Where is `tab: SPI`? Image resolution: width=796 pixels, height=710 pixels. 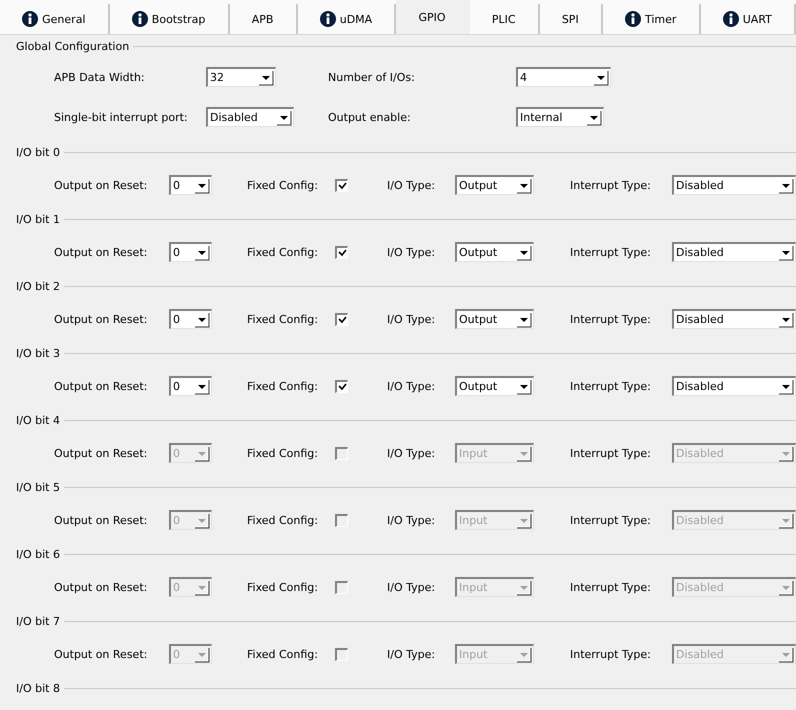
tab: SPI is located at coordinates (571, 19).